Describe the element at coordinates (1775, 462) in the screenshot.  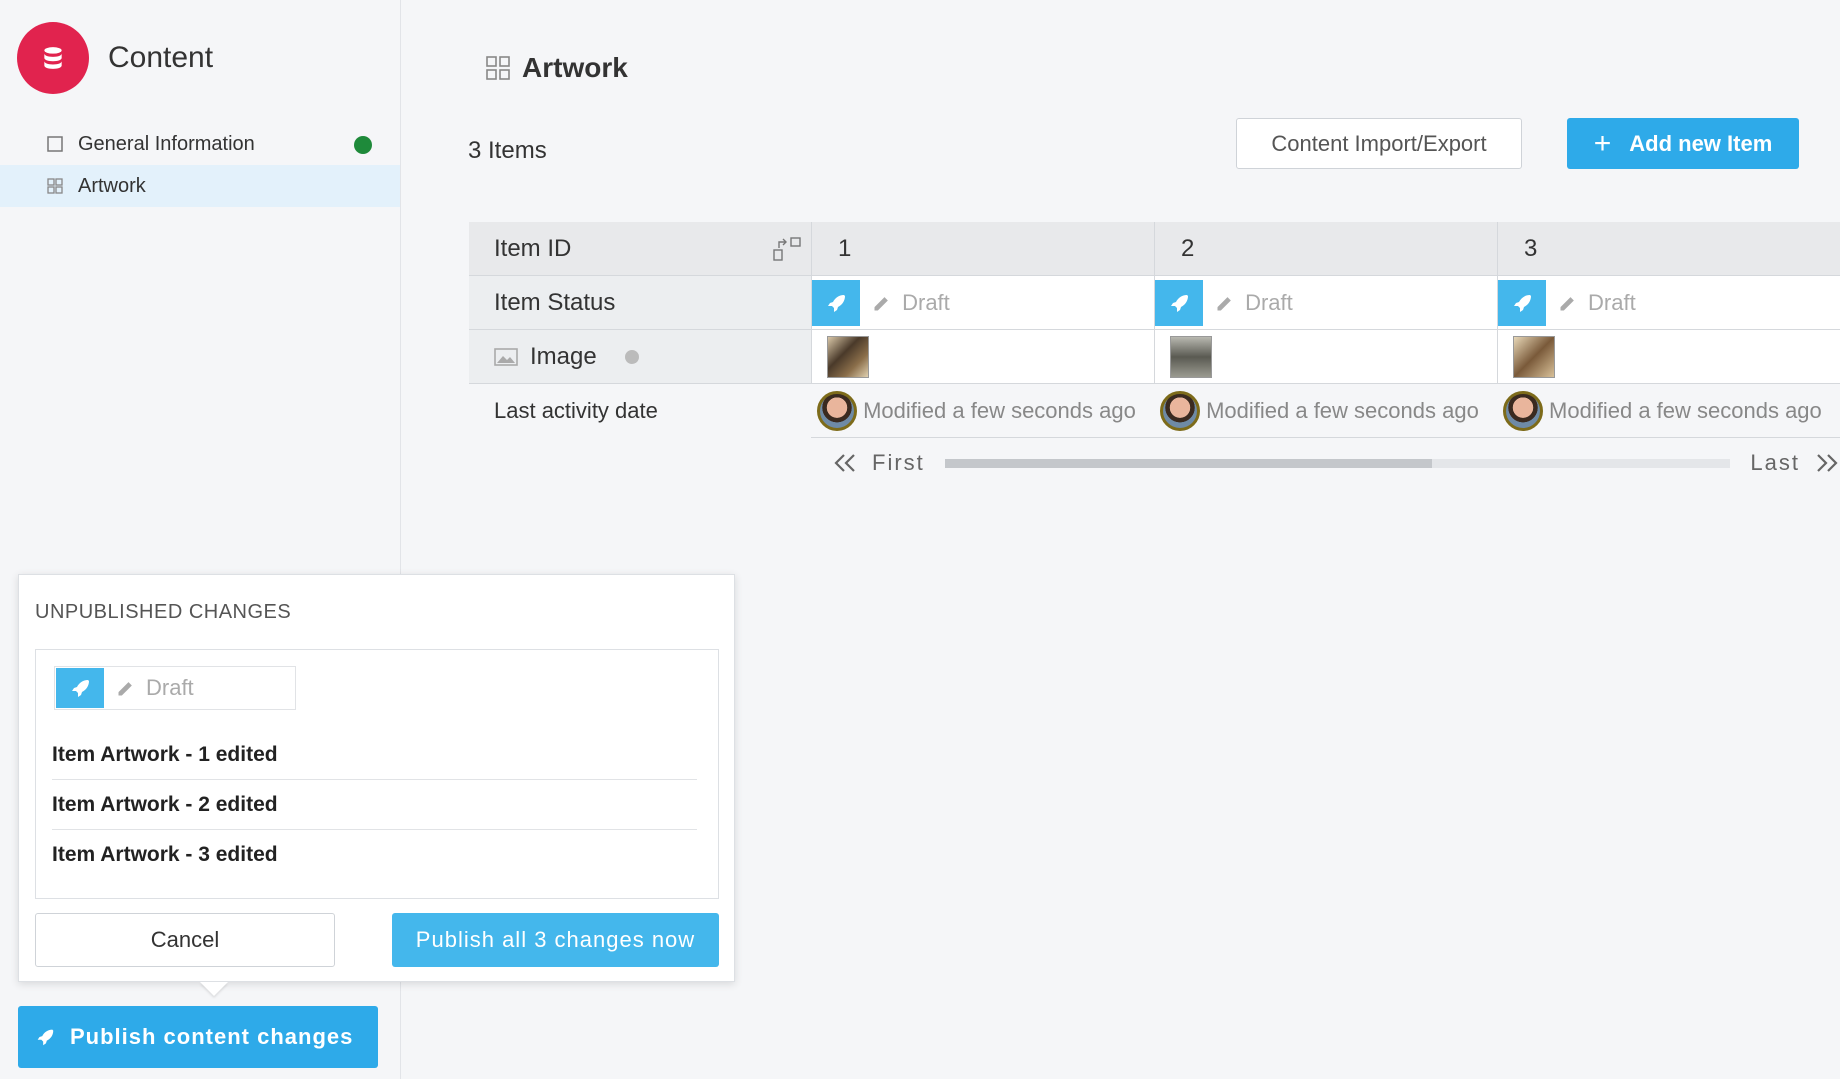
I see `pager-last-label: Last` at that location.